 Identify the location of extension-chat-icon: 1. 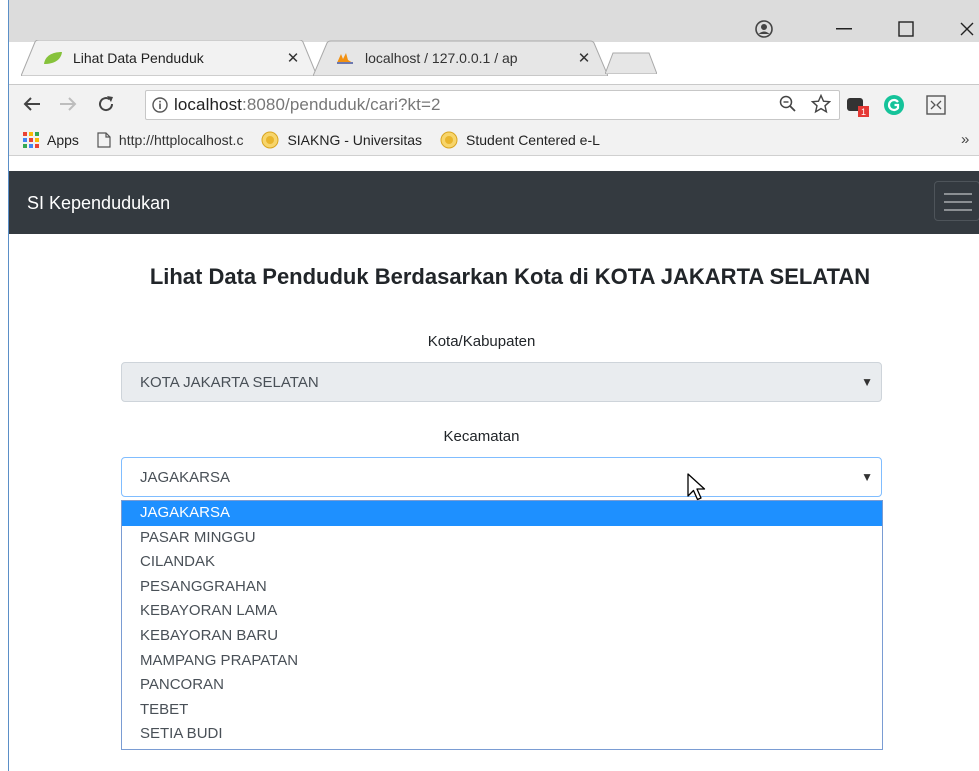
(858, 105).